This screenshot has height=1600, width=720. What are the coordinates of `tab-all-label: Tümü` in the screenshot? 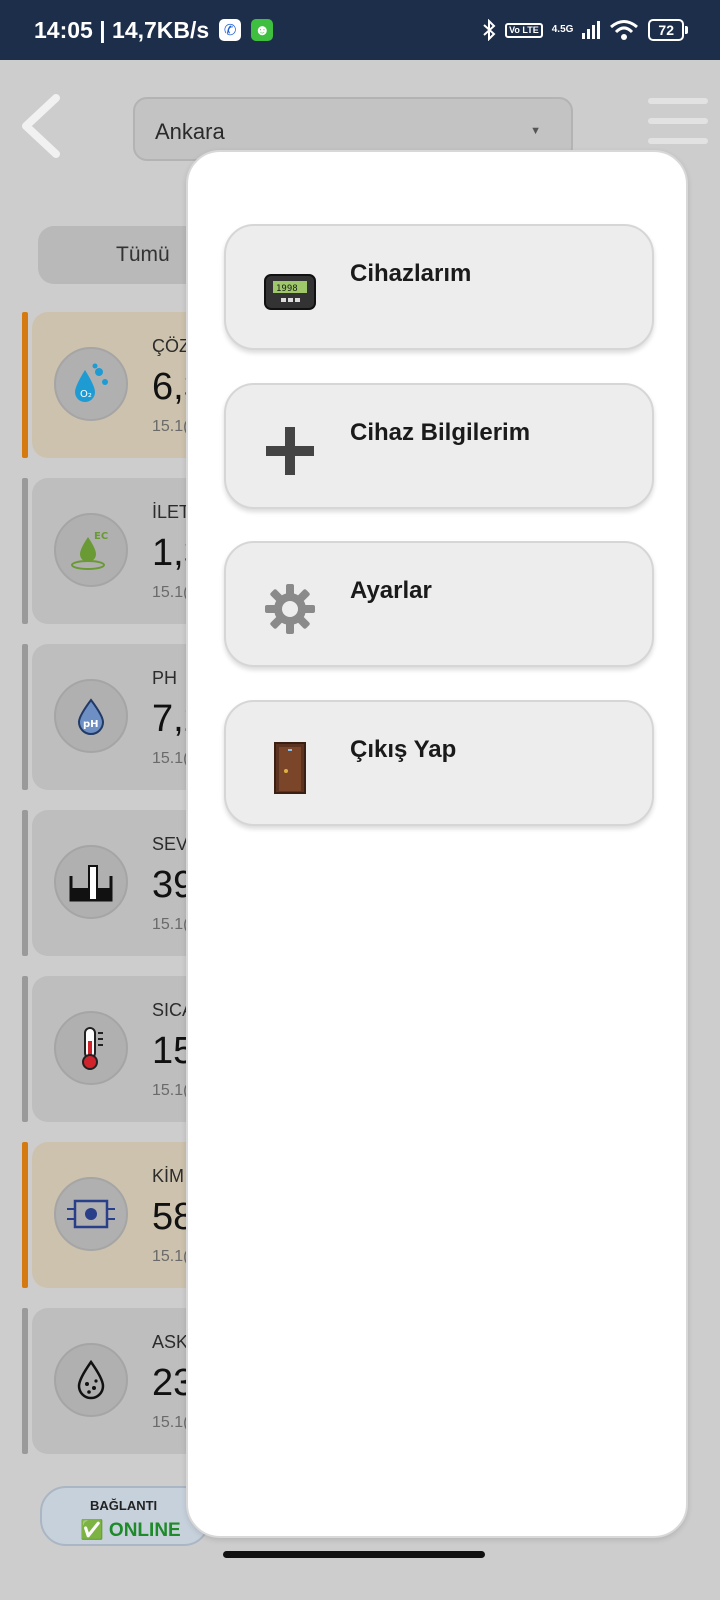 It's located at (143, 254).